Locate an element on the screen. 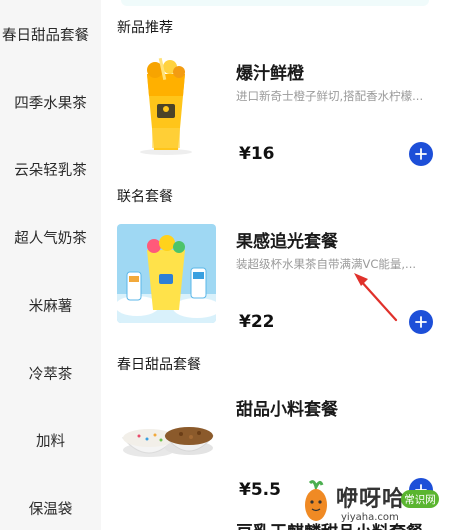 The height and width of the screenshot is (530, 449). product-name-dessert: 甜品小料套餐 is located at coordinates (287, 407).